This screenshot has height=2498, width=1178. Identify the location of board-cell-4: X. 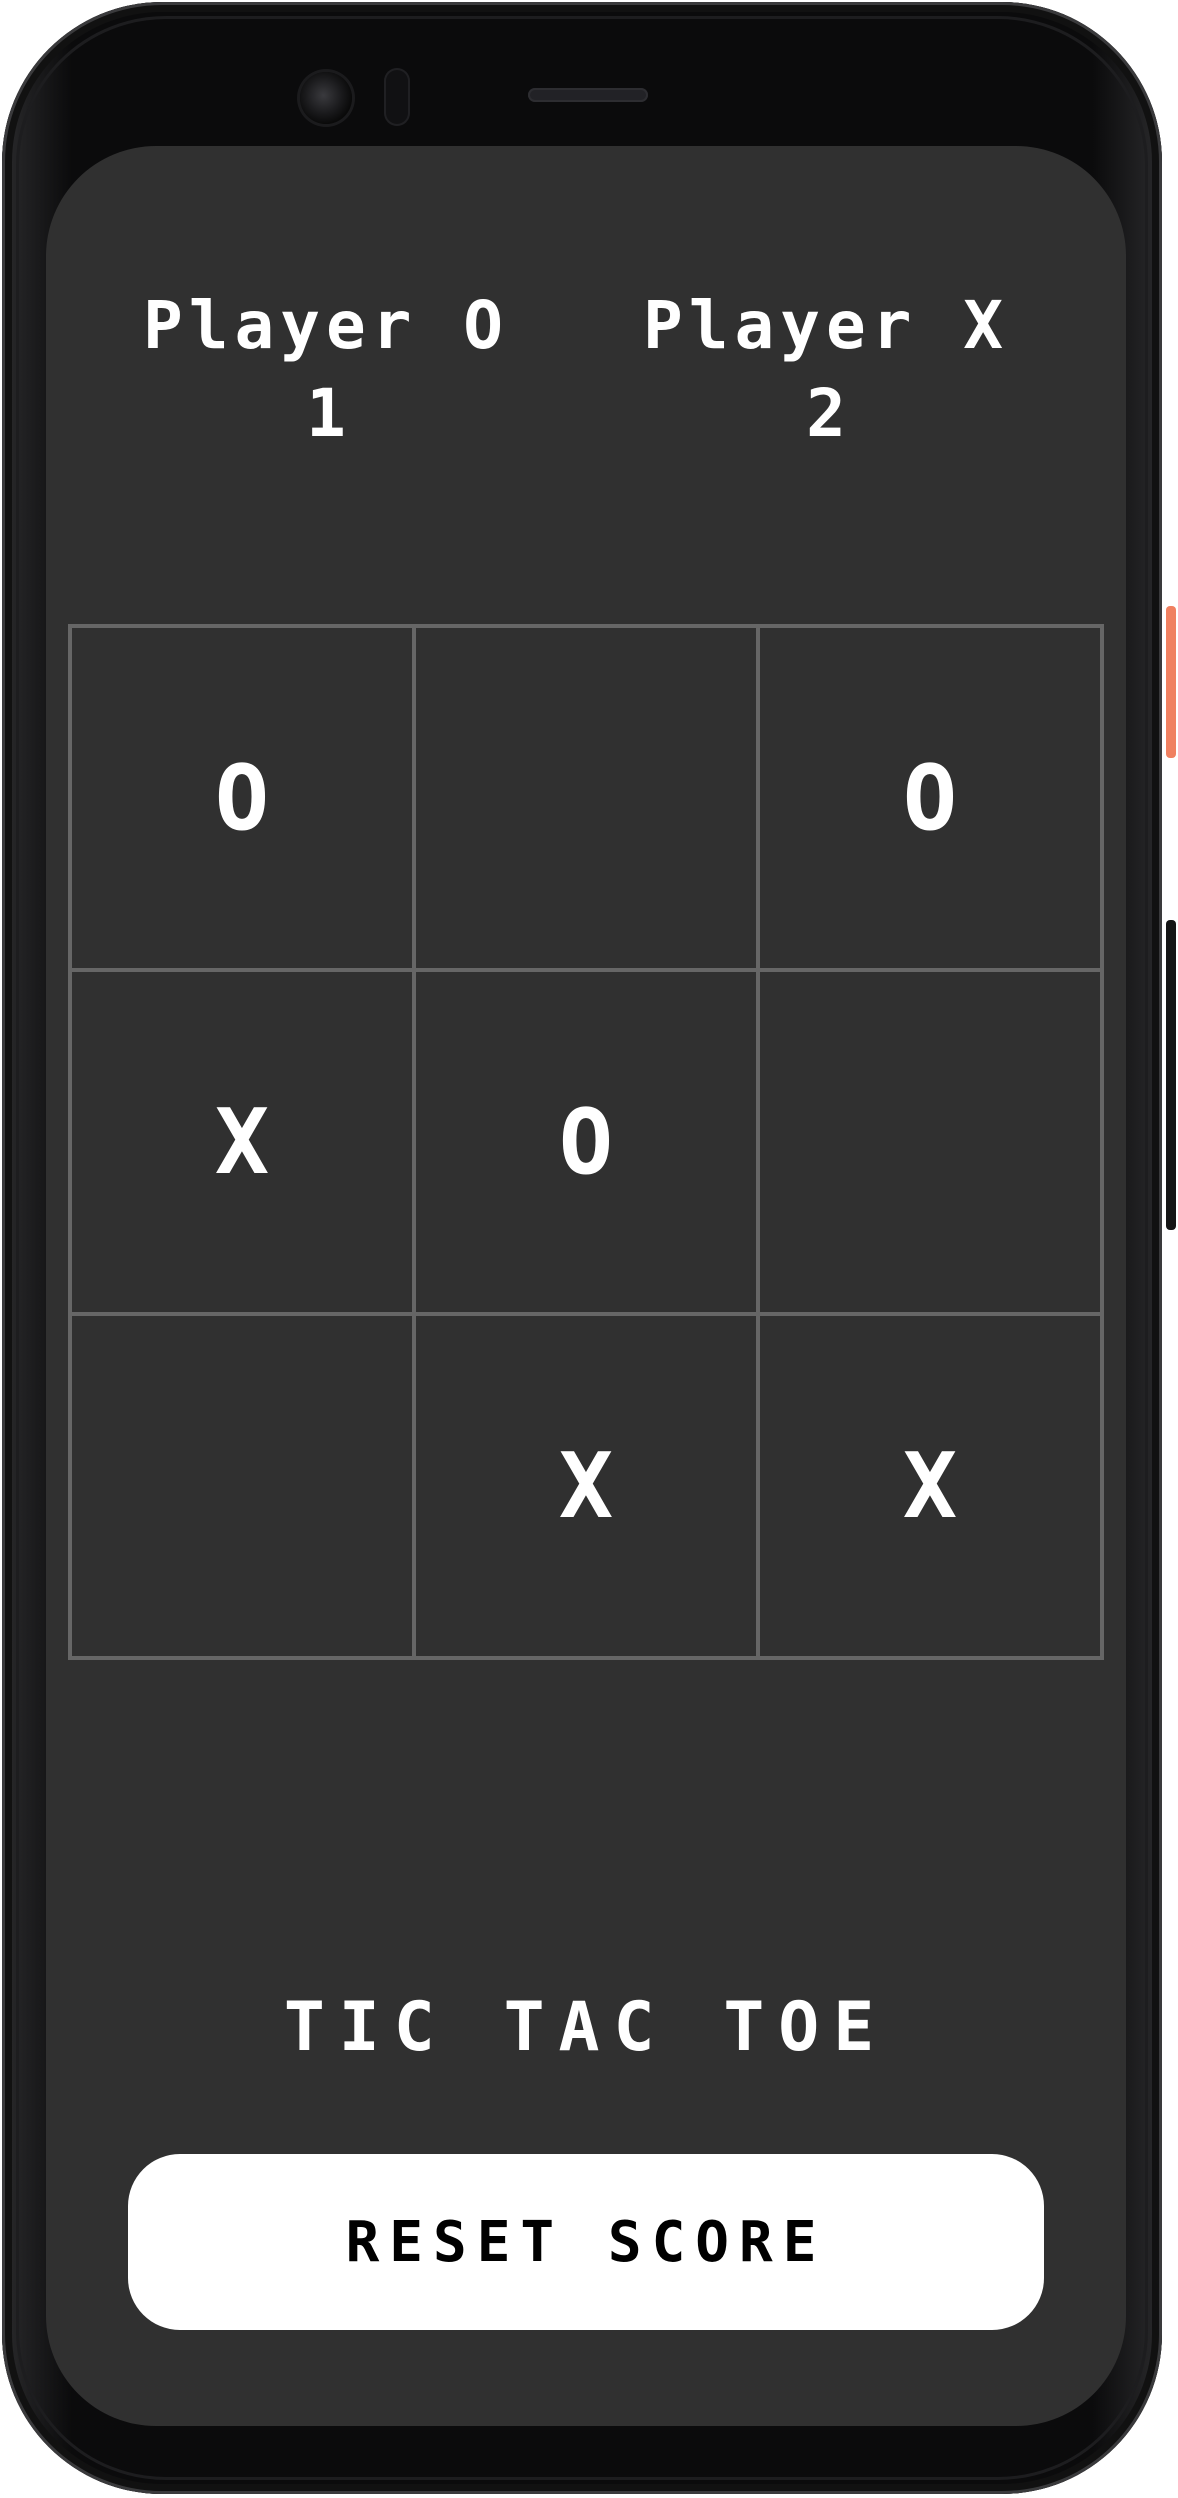
(242, 1142).